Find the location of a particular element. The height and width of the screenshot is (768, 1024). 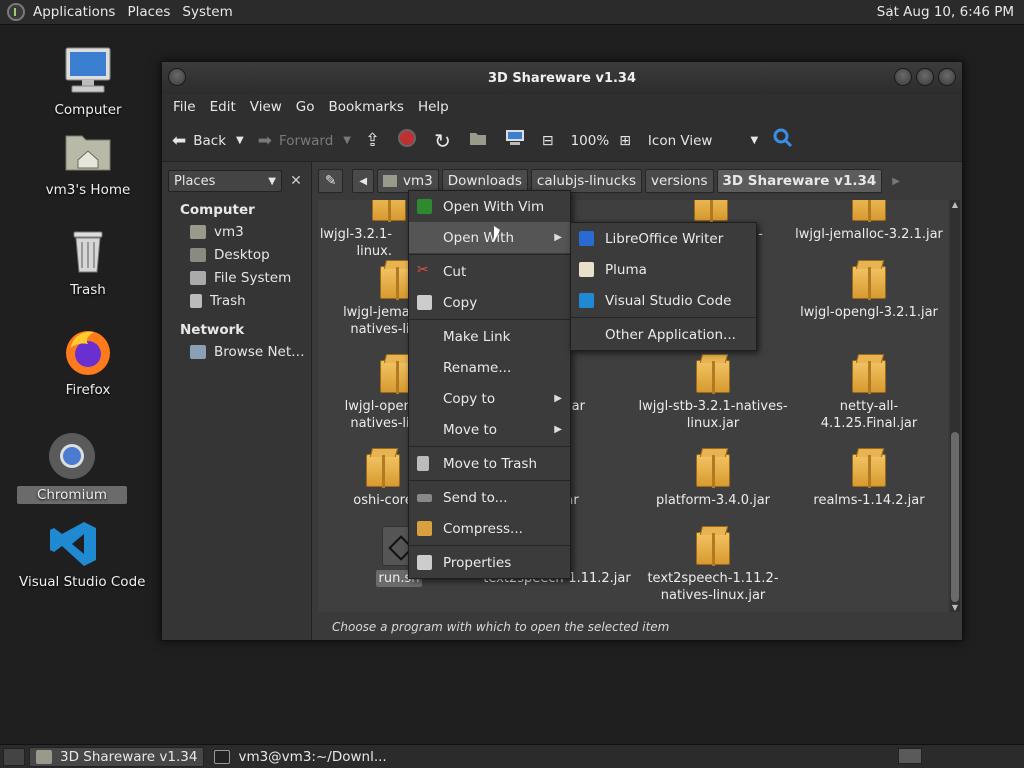

stop-button is located at coordinates (410, 140).